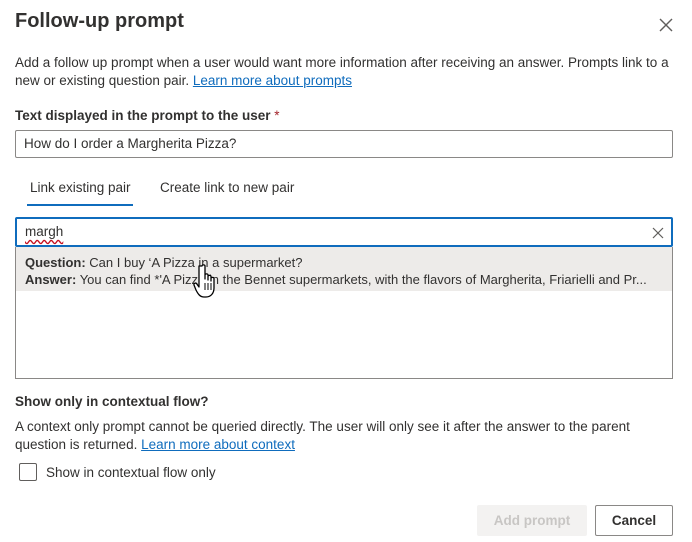 The width and height of the screenshot is (692, 542). Describe the element at coordinates (634, 520) in the screenshot. I see `cancel-button: Cancel` at that location.